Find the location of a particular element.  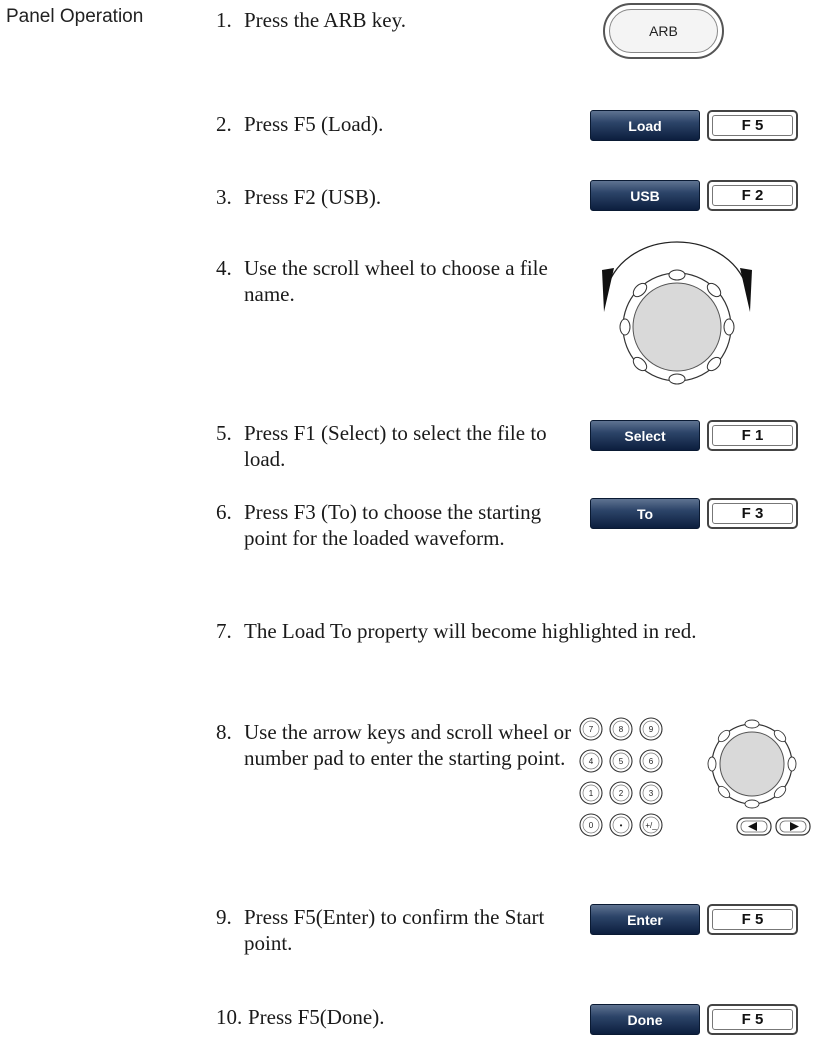

scroll-wheel-small-icon is located at coordinates (752, 764).